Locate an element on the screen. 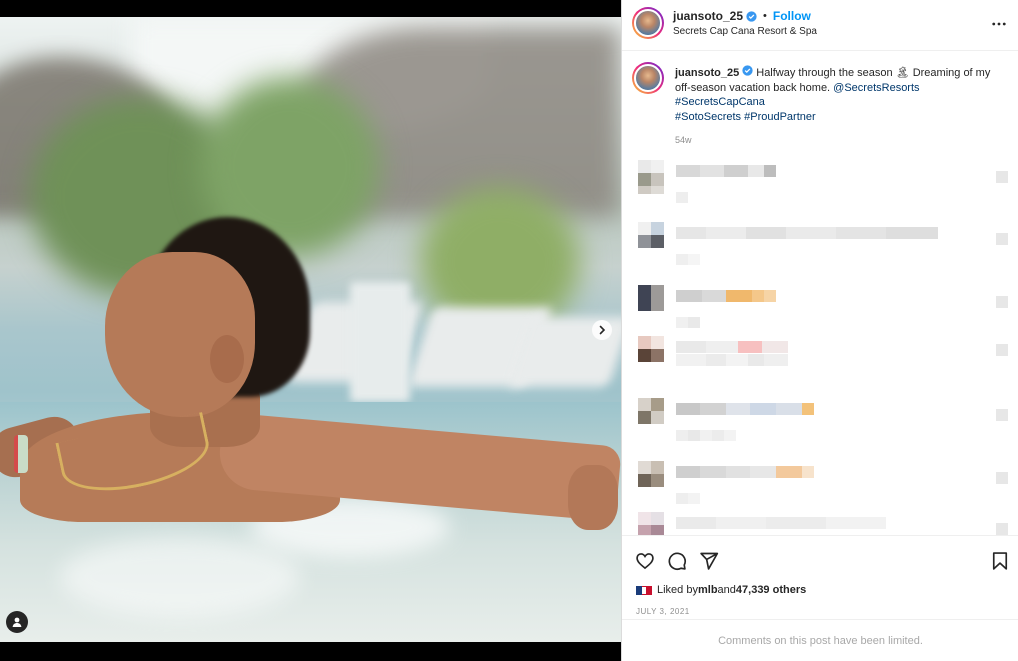 This screenshot has width=1018, height=661. liker-username: mlb is located at coordinates (708, 590).